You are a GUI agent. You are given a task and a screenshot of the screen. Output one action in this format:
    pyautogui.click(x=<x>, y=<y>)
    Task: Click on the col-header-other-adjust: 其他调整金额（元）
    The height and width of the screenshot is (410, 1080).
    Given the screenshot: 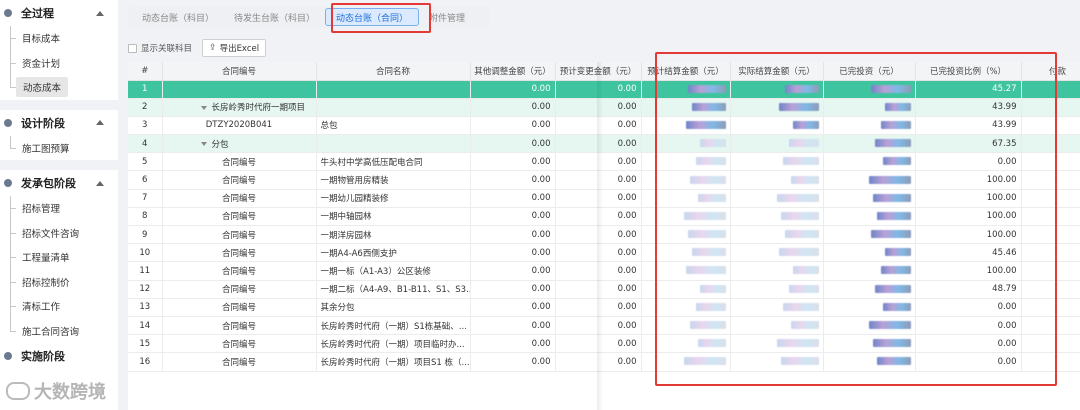 What is the action you would take?
    pyautogui.click(x=513, y=71)
    